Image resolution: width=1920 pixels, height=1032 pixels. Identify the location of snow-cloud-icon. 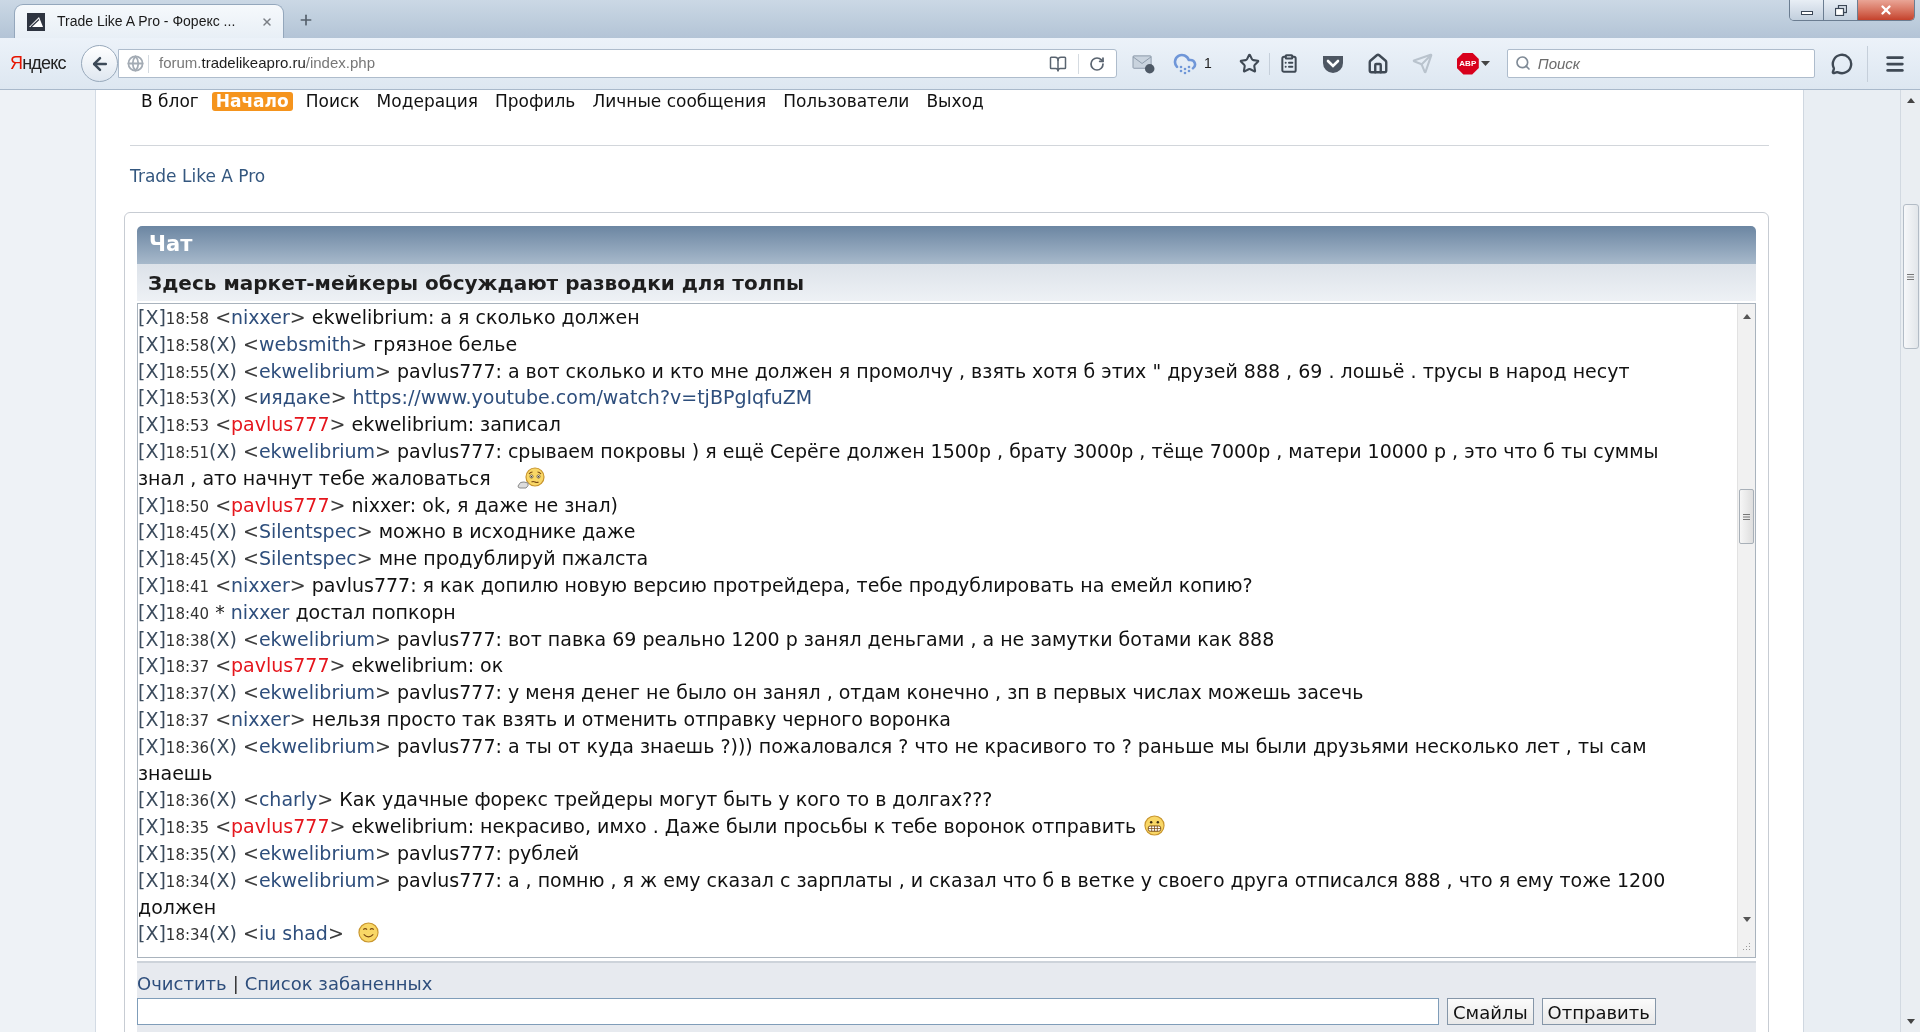
(1185, 63).